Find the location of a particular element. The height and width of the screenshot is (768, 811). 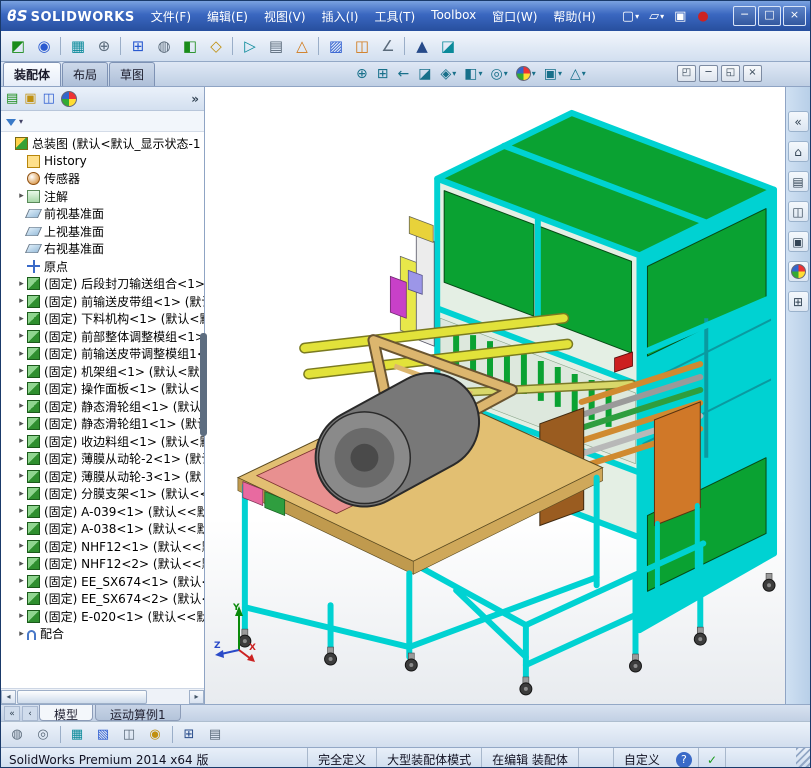

tree-item: 传感器 is located at coordinates (104, 179).